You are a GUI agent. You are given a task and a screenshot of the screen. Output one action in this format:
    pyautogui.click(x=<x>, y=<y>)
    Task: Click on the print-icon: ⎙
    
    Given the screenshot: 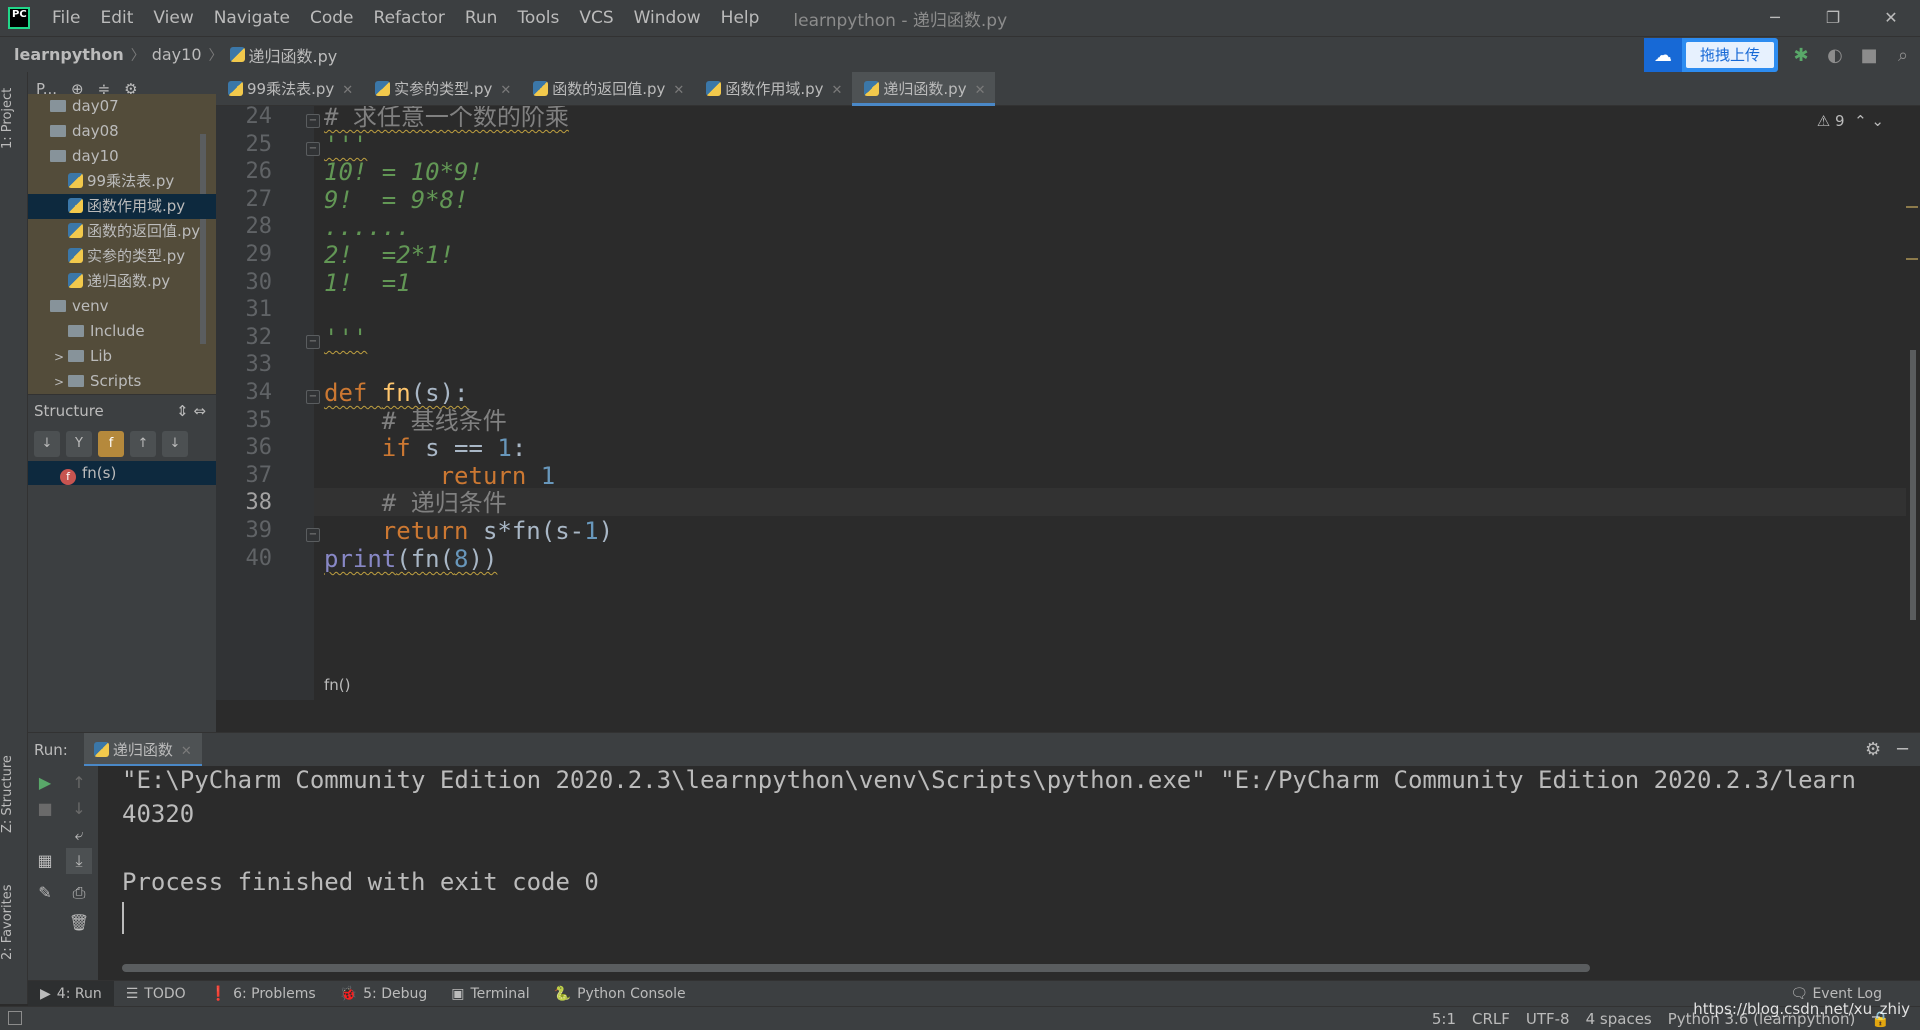 What is the action you would take?
    pyautogui.click(x=79, y=893)
    